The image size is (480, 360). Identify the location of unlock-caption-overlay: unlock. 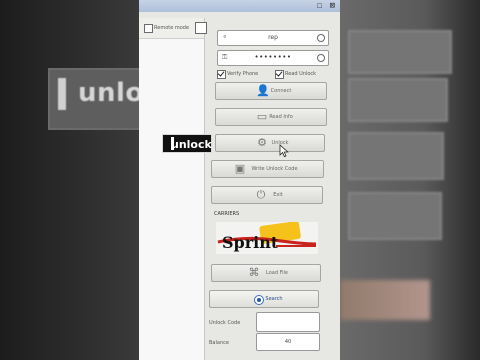
(187, 143).